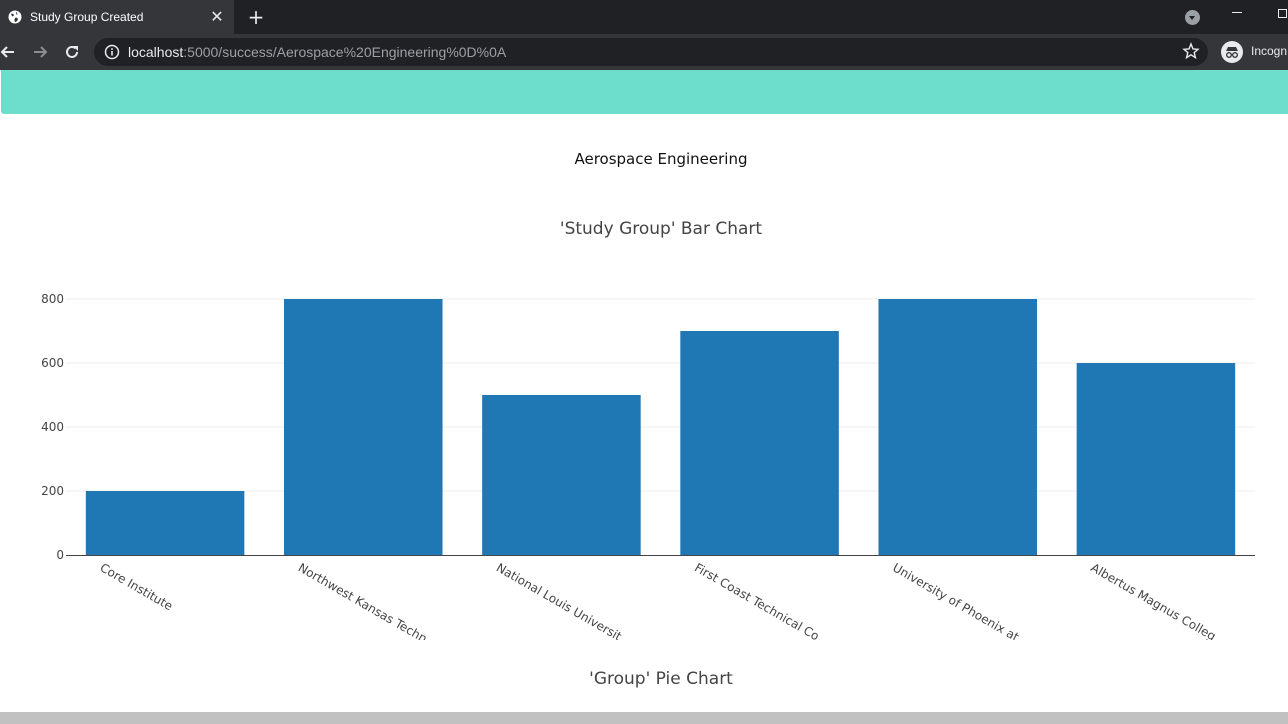 The width and height of the screenshot is (1288, 724). What do you see at coordinates (15, 17) in the screenshot?
I see `globe-icon` at bounding box center [15, 17].